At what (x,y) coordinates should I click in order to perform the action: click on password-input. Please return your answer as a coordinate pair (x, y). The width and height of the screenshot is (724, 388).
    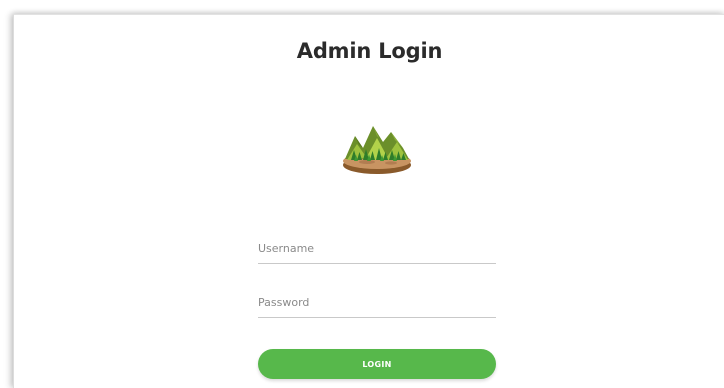
    Looking at the image, I should click on (377, 302).